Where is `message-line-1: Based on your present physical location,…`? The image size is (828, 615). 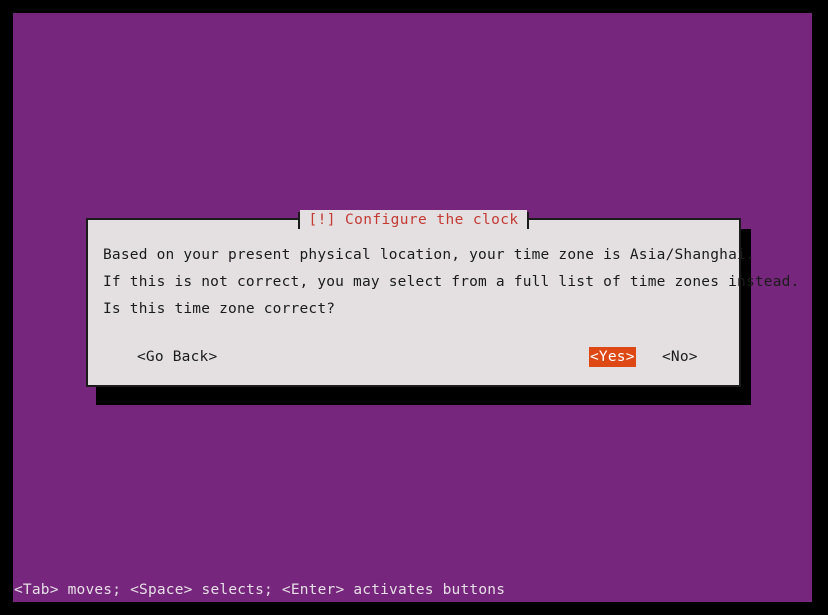
message-line-1: Based on your present physical location,… is located at coordinates (429, 255).